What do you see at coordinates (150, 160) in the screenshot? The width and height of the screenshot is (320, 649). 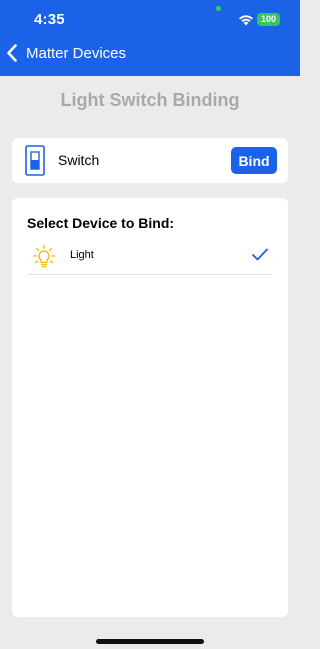 I see `switch-card: Switch Bind` at bounding box center [150, 160].